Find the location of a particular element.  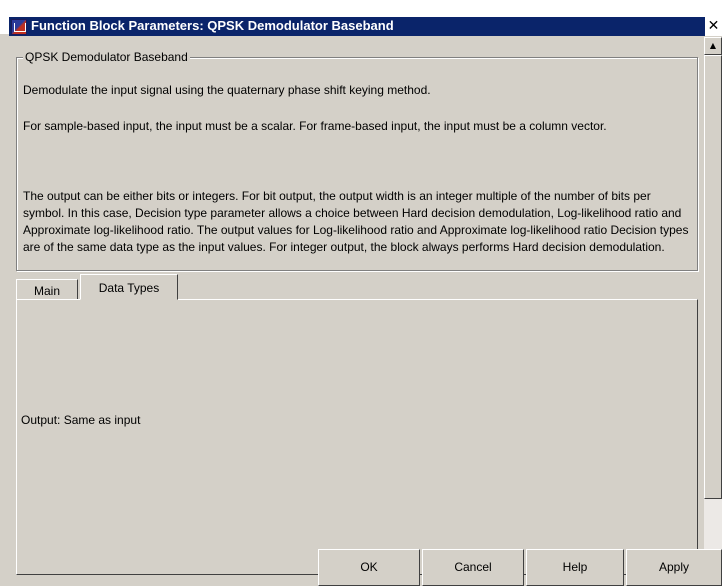

simulink-block-icon is located at coordinates (19, 27).